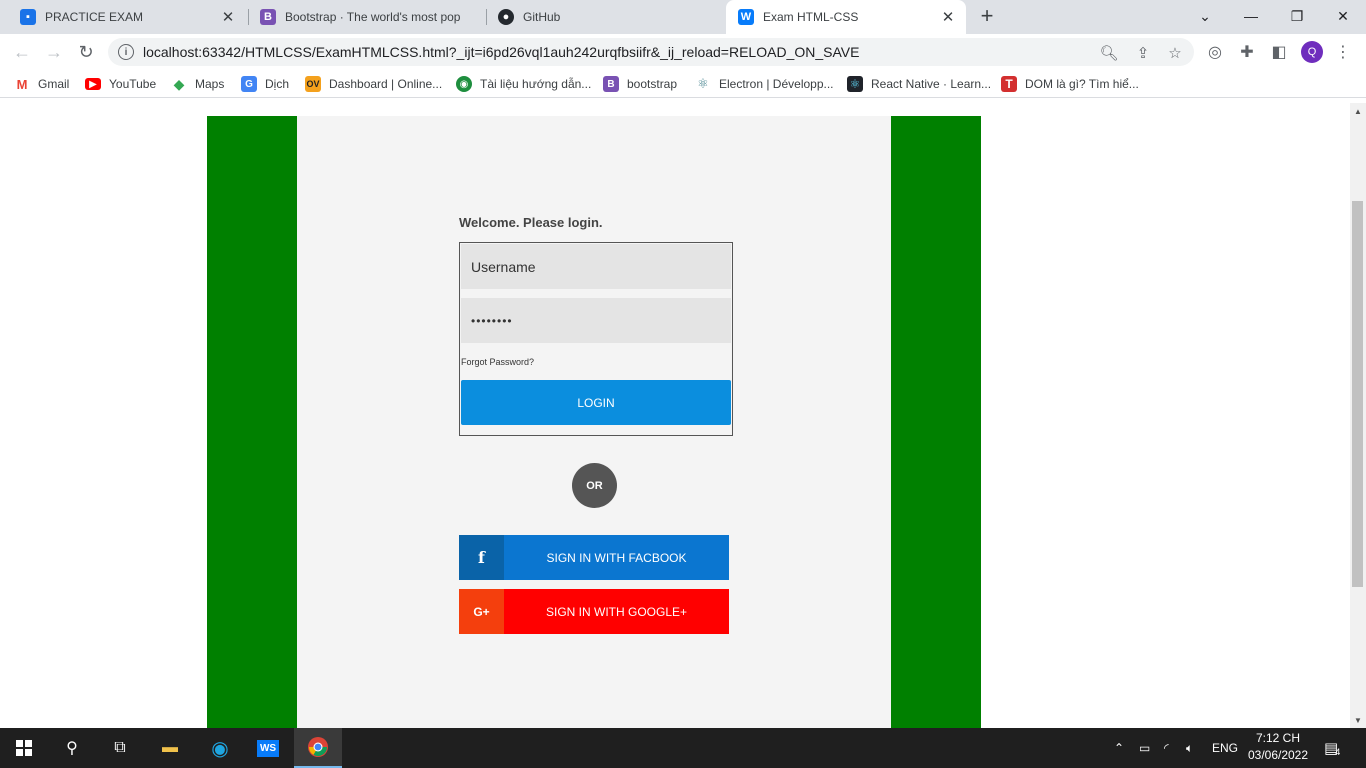  Describe the element at coordinates (249, 84) in the screenshot. I see `translate-icon: G` at that location.